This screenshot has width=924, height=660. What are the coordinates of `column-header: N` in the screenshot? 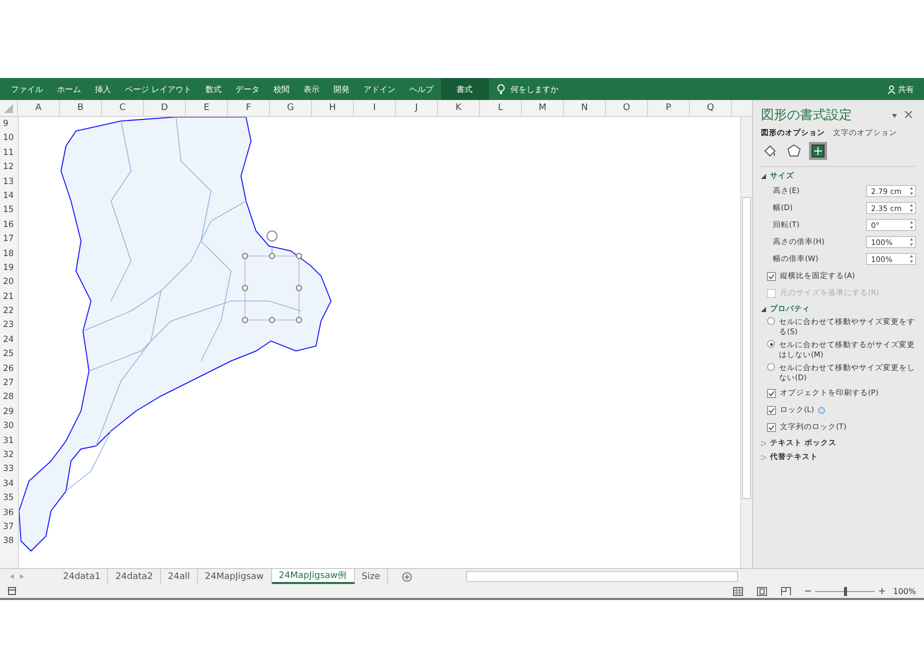 It's located at (585, 108).